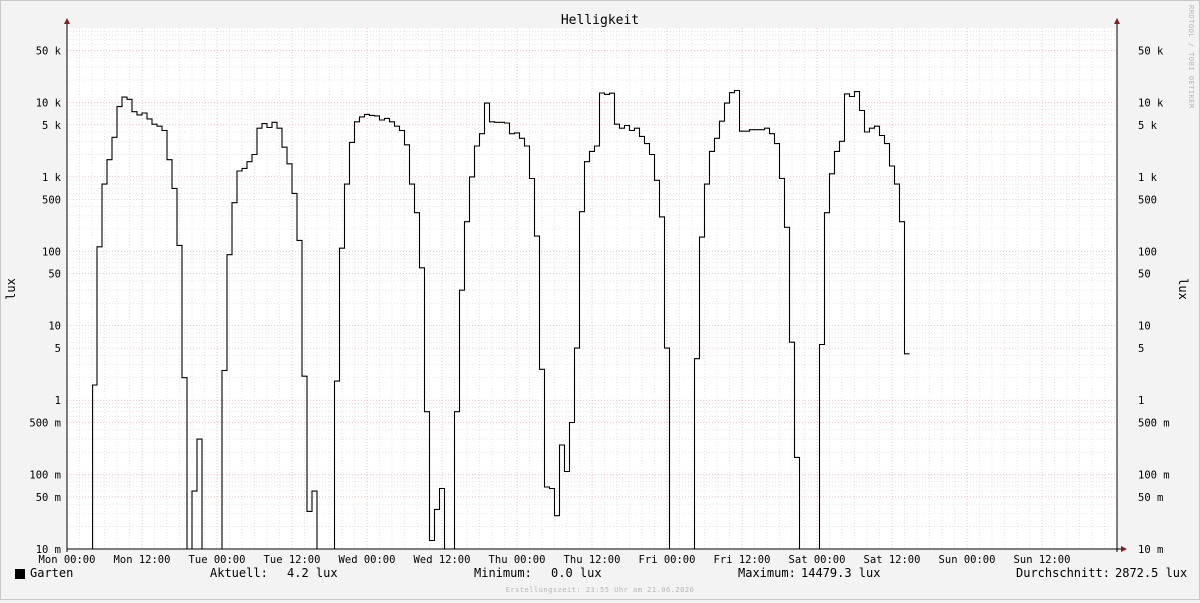  What do you see at coordinates (11, 289) in the screenshot?
I see `y-axis-label-left: lux` at bounding box center [11, 289].